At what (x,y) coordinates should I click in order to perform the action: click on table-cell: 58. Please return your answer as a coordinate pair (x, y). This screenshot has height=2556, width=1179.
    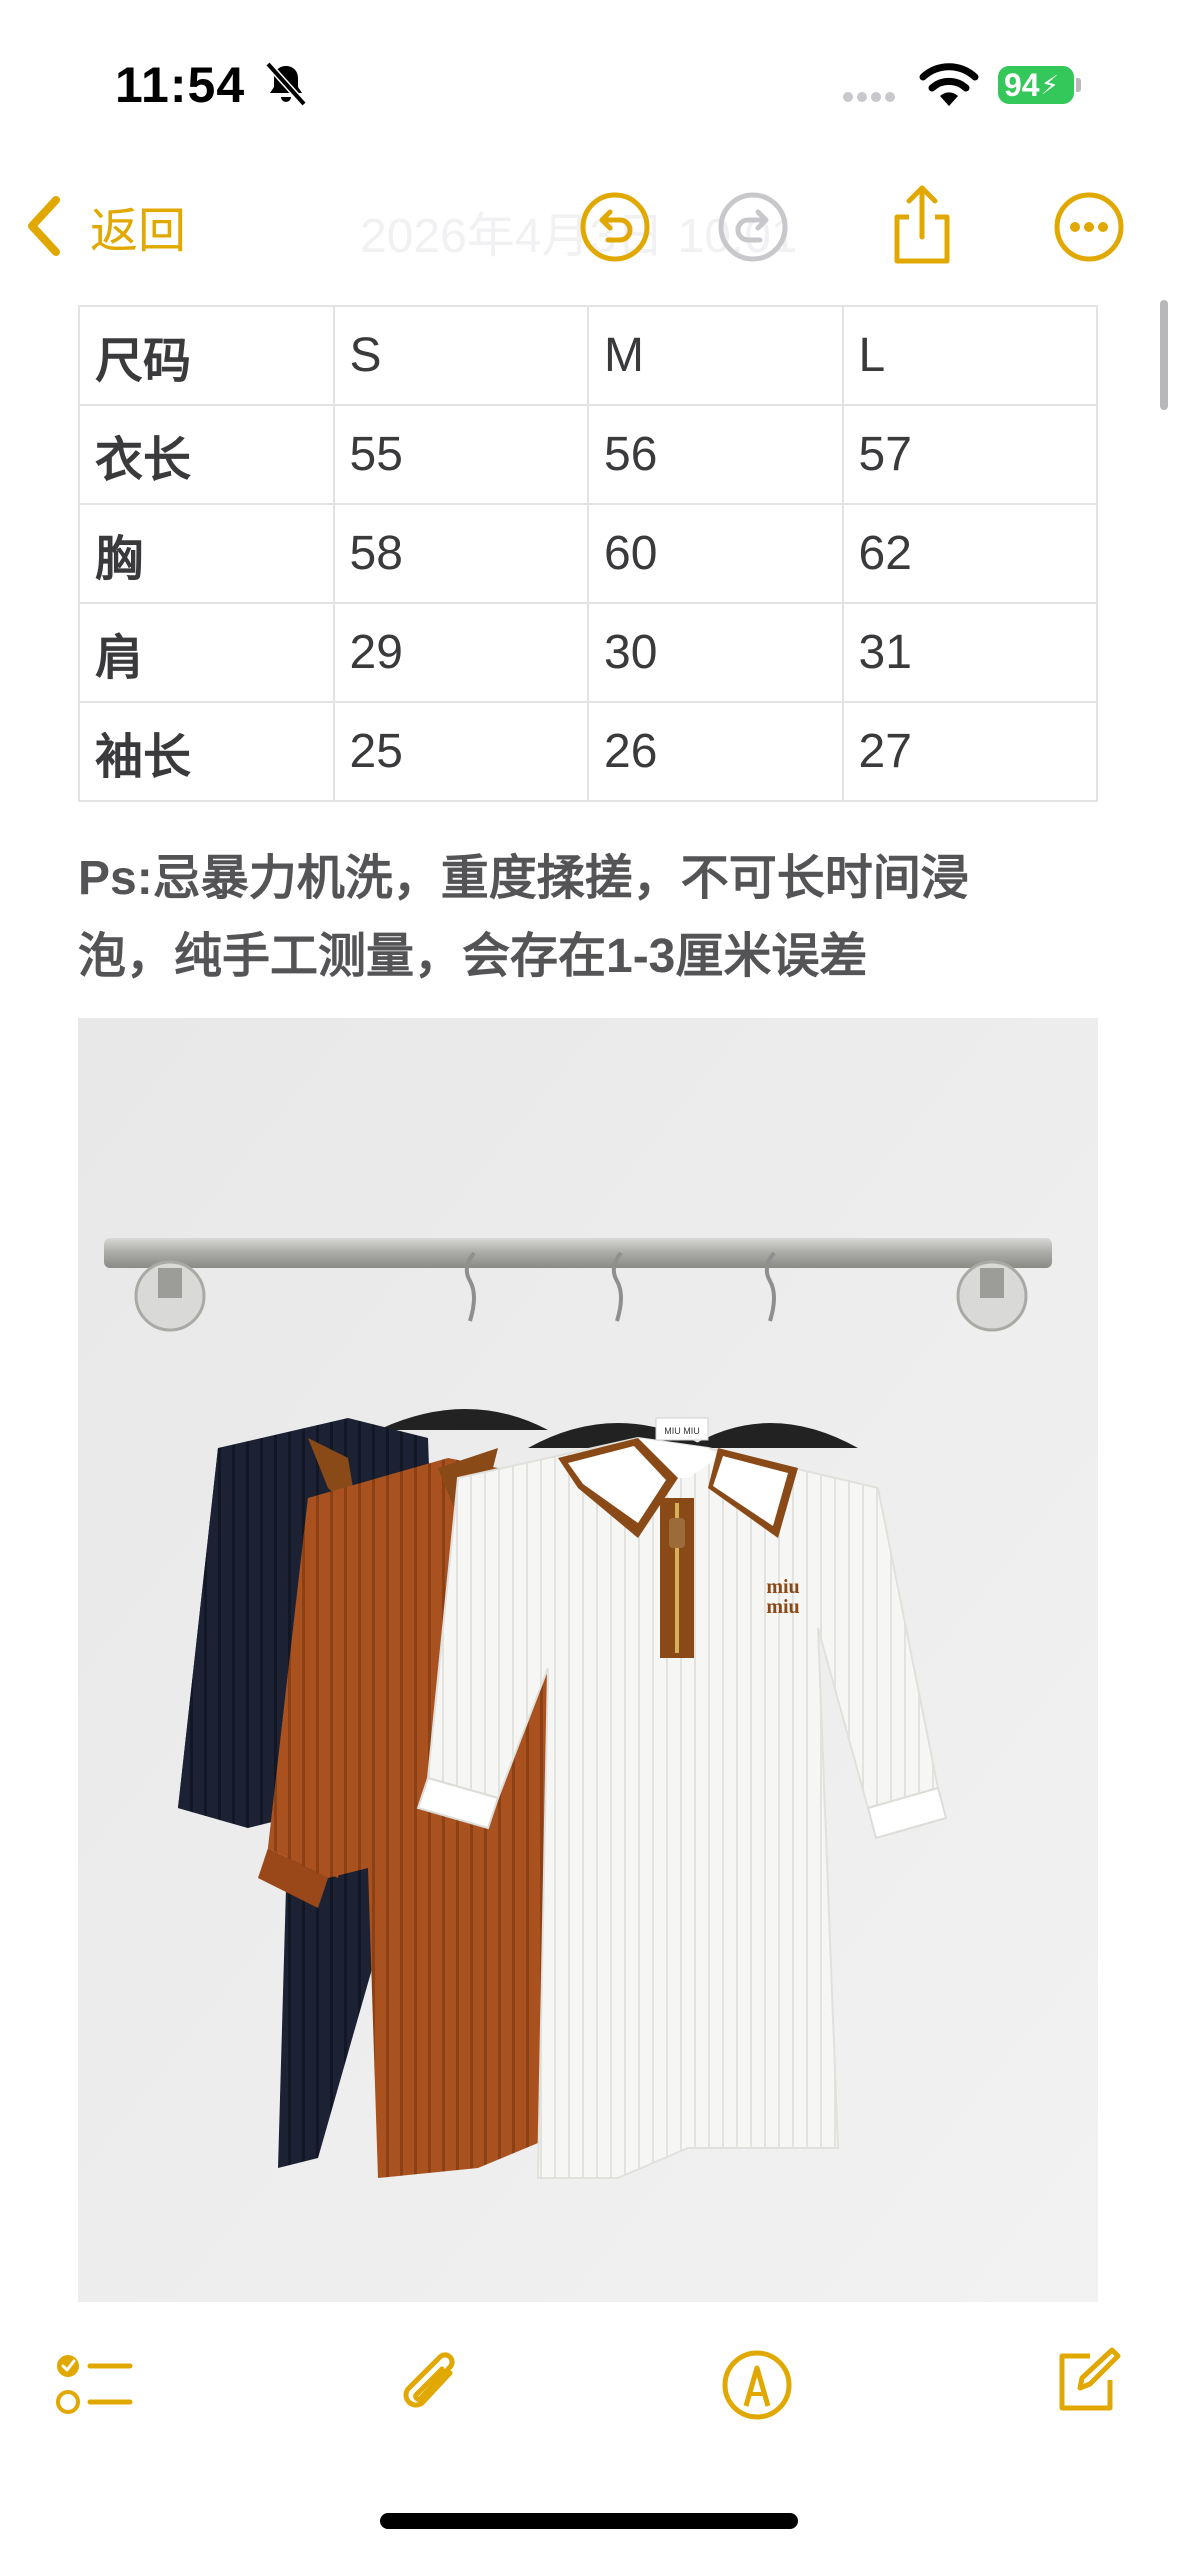
    Looking at the image, I should click on (460, 553).